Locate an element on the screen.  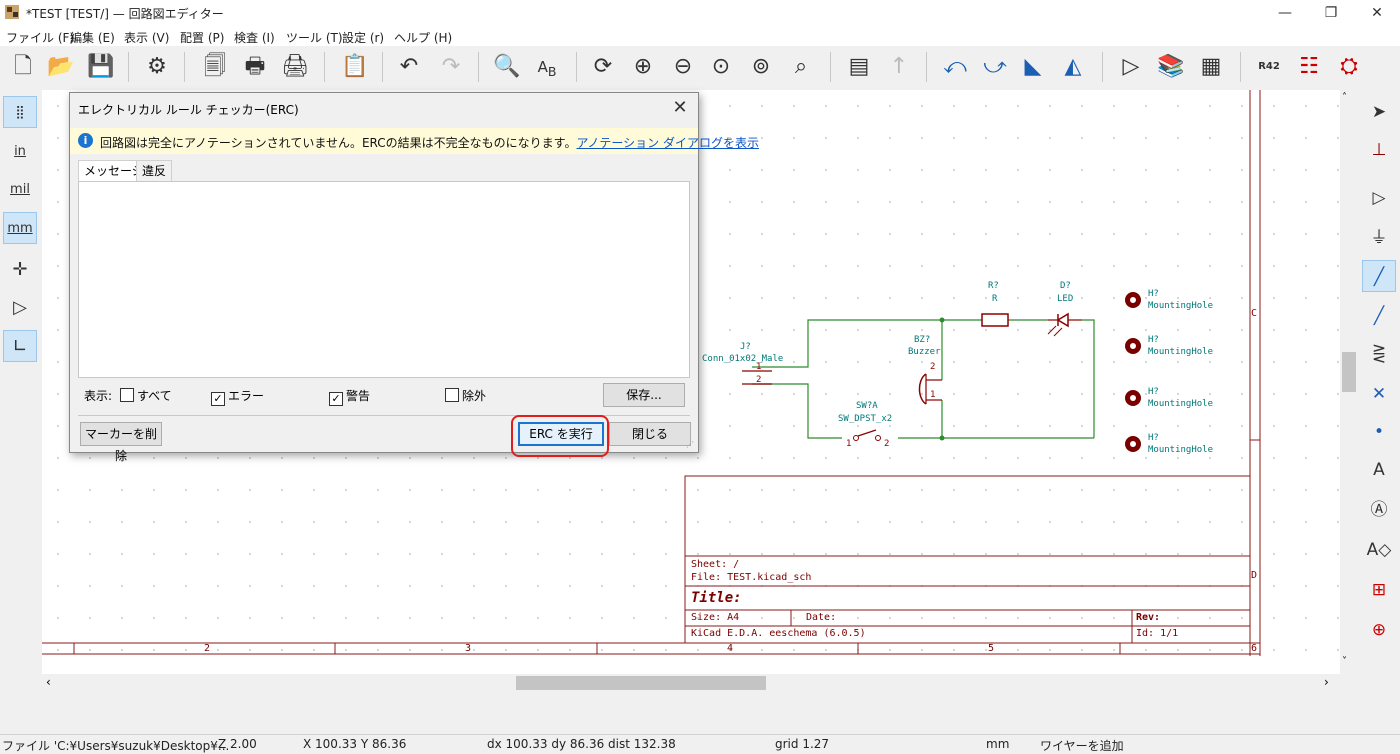
scroll-up-icon: ˄ is located at coordinates (1344, 97).